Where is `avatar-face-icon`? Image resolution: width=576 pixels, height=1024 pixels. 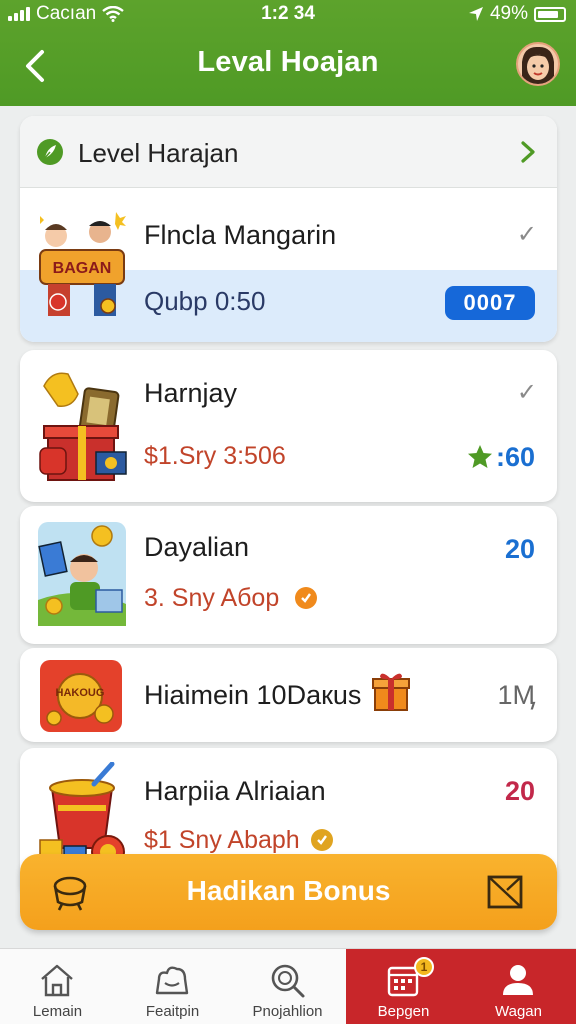 avatar-face-icon is located at coordinates (538, 65).